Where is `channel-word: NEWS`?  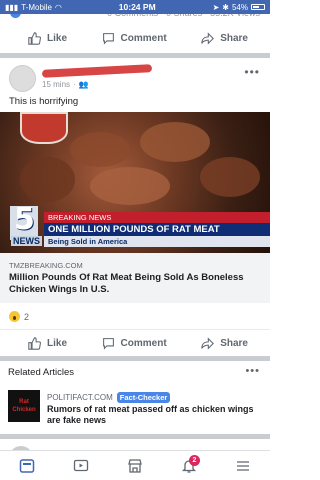
channel-word: NEWS is located at coordinates (26, 241).